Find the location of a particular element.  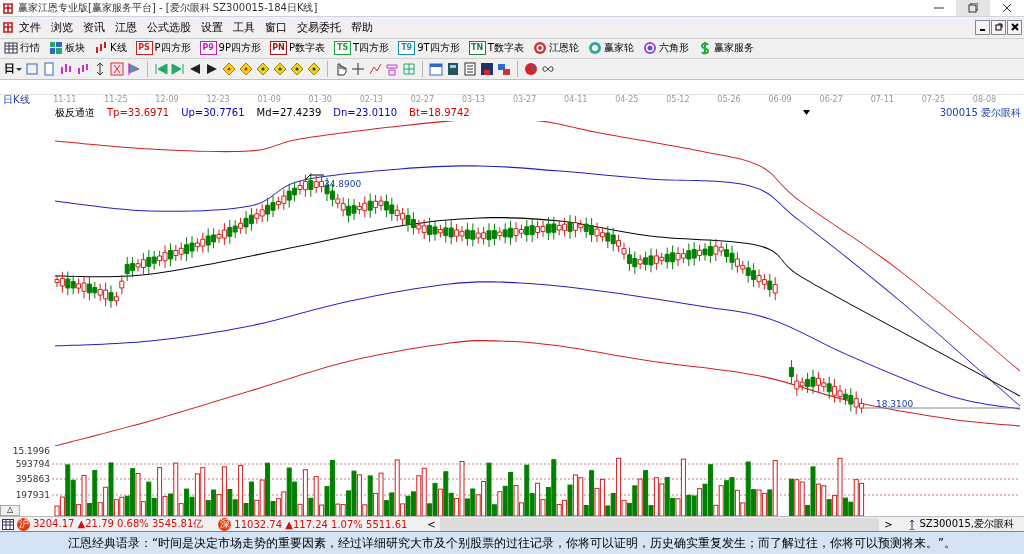

menu-item: 帮助 is located at coordinates (362, 27).